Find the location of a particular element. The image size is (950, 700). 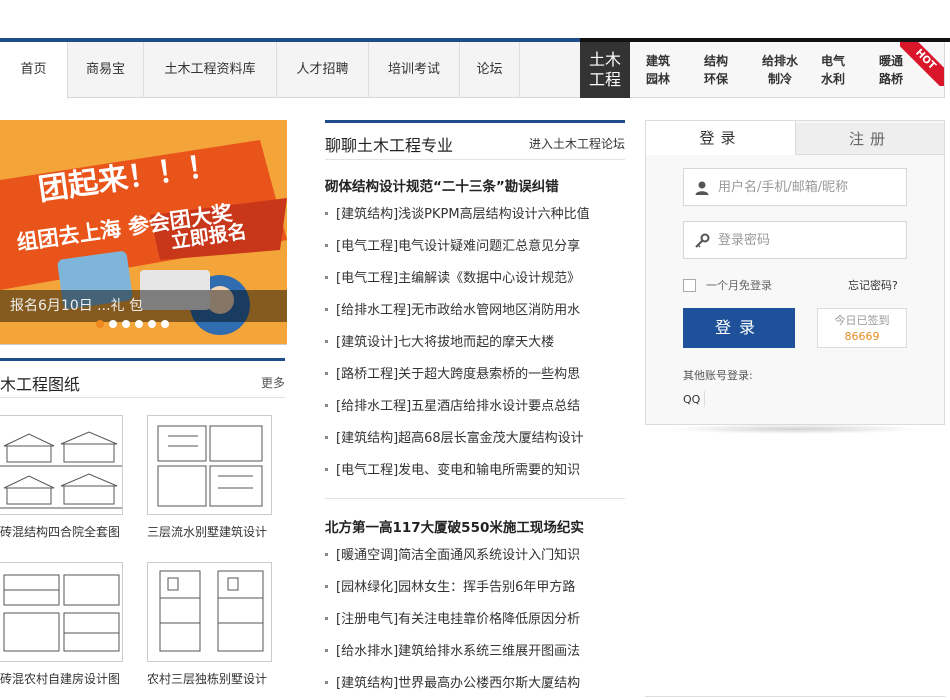

drawings-title: 木工程图纸 is located at coordinates (40, 384).